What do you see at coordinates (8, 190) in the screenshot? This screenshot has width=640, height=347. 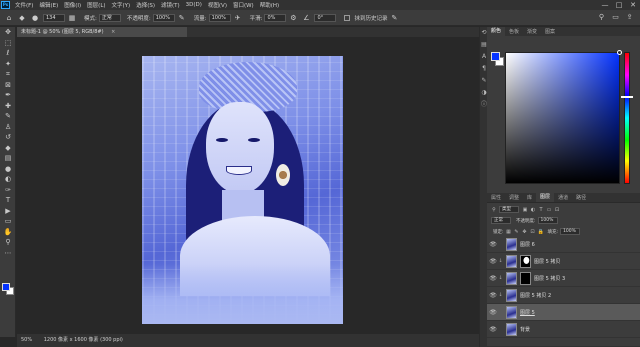 I see `pen-tool-icon: ✑` at bounding box center [8, 190].